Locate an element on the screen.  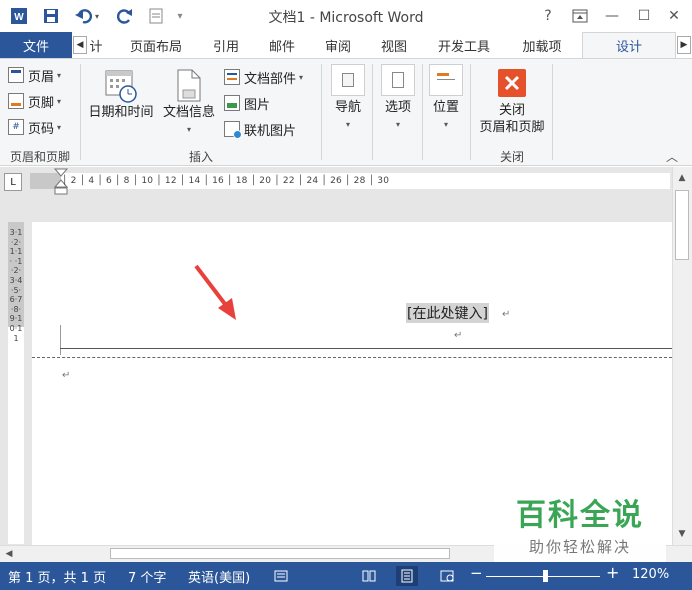
maximize-button: ☐ is located at coordinates (644, 16).